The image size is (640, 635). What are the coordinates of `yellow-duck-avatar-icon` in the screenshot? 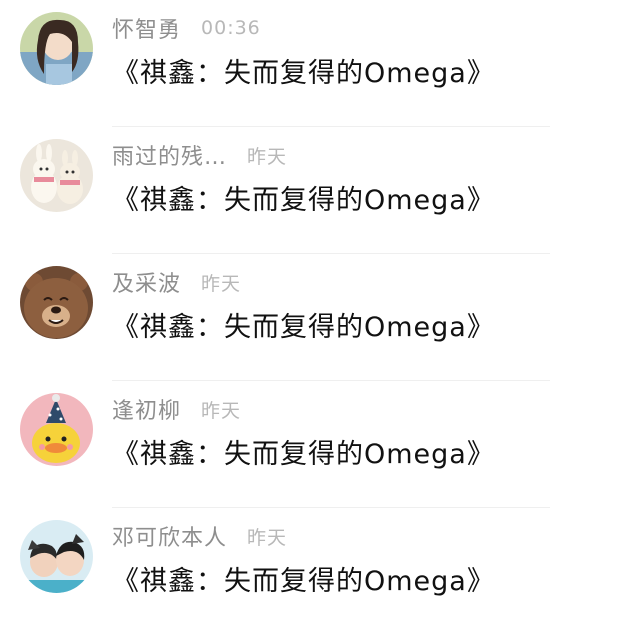 It's located at (56, 429).